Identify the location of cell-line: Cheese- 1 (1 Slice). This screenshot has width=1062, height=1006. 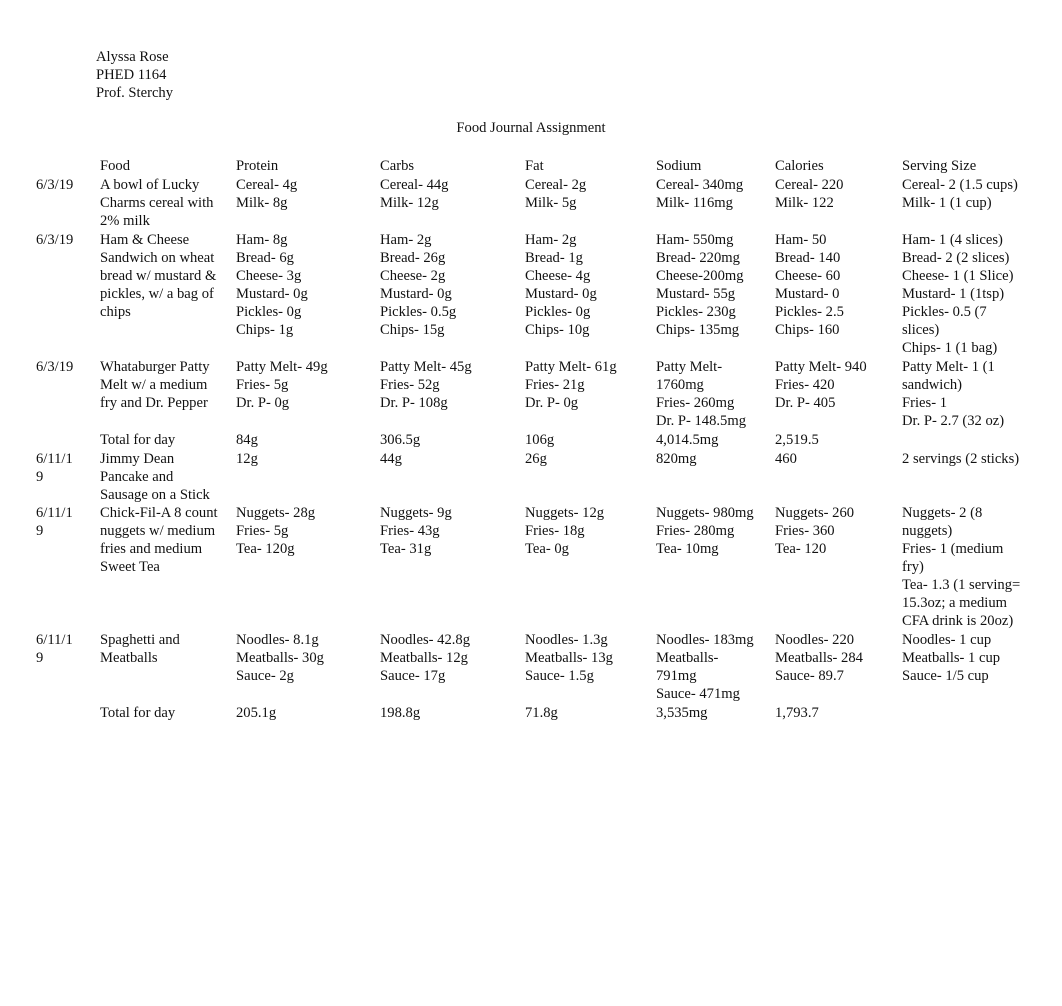
(958, 276).